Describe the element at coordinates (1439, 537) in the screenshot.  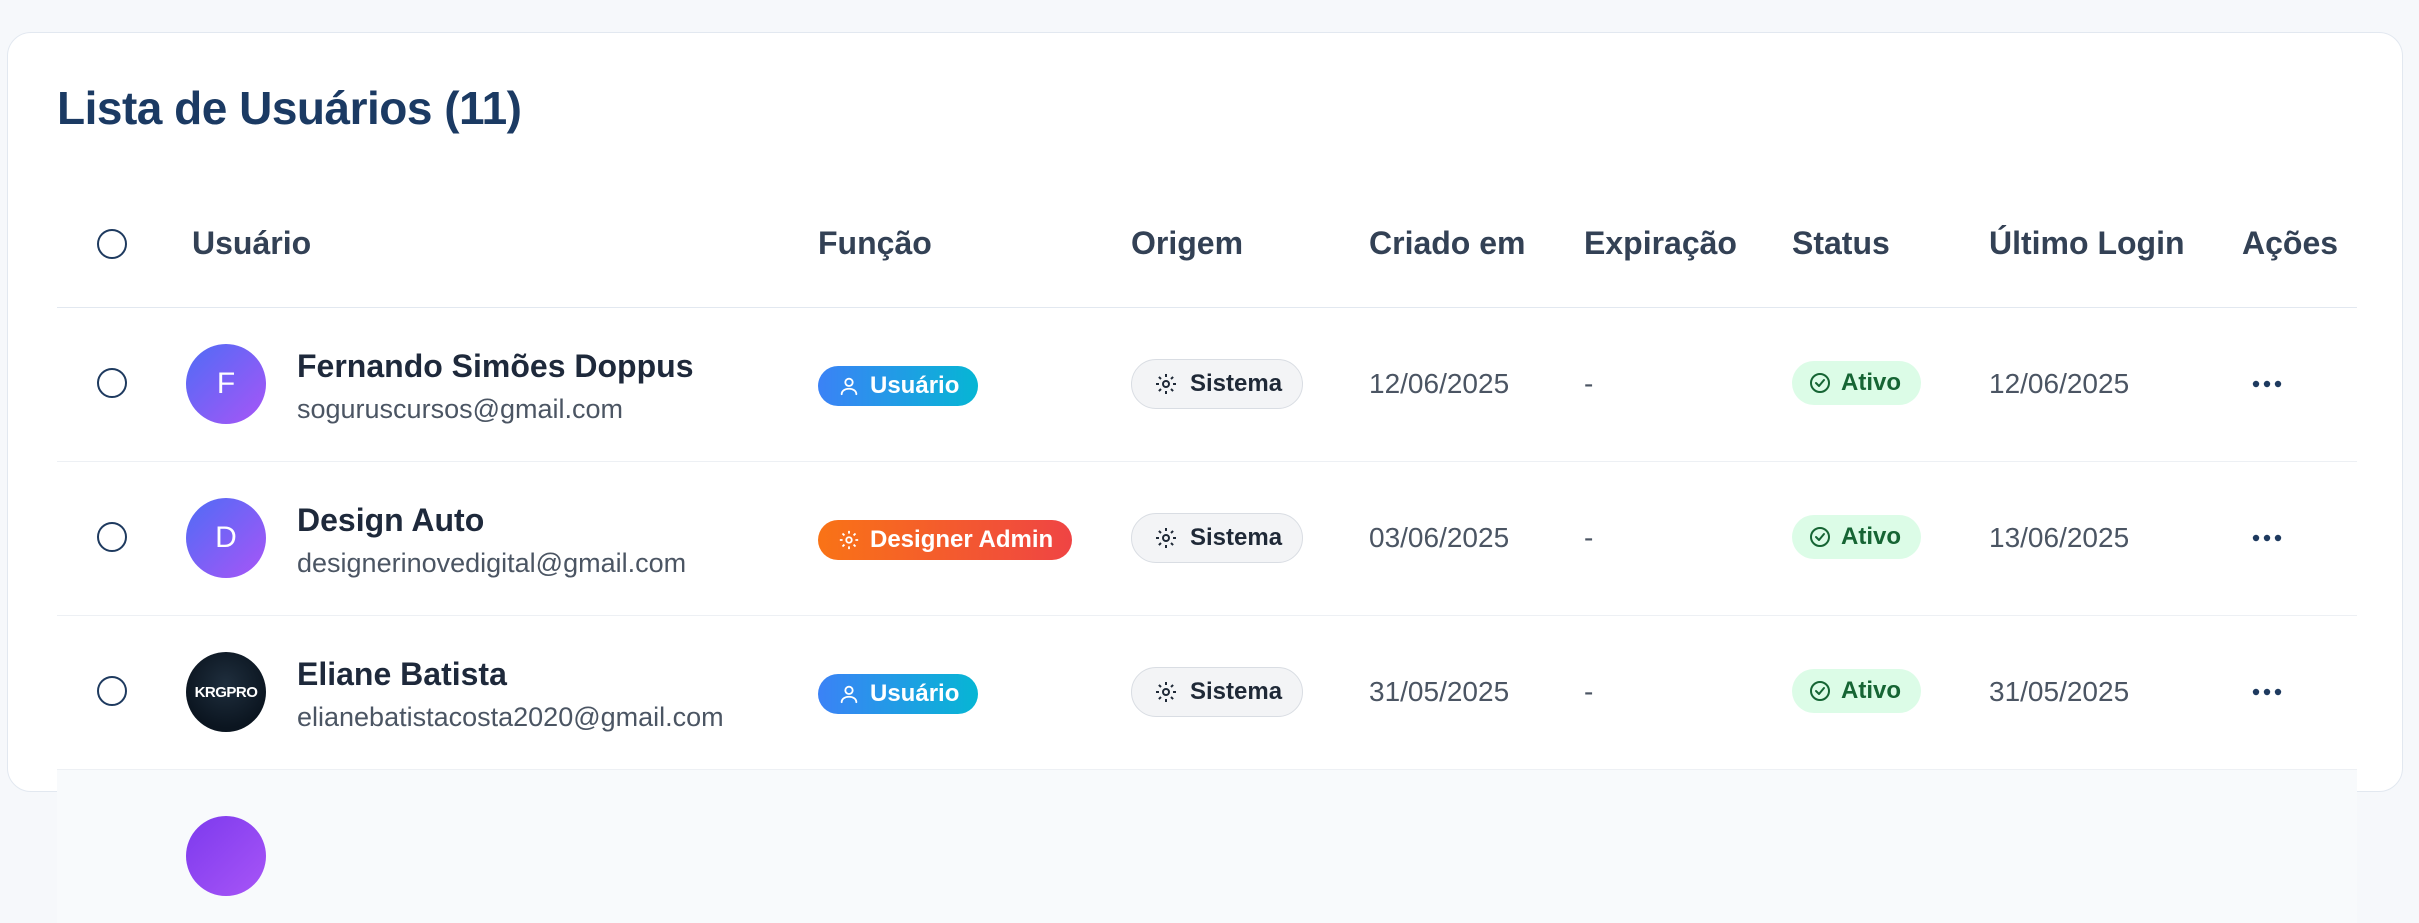
I see `created-date: 03/06/2025` at that location.